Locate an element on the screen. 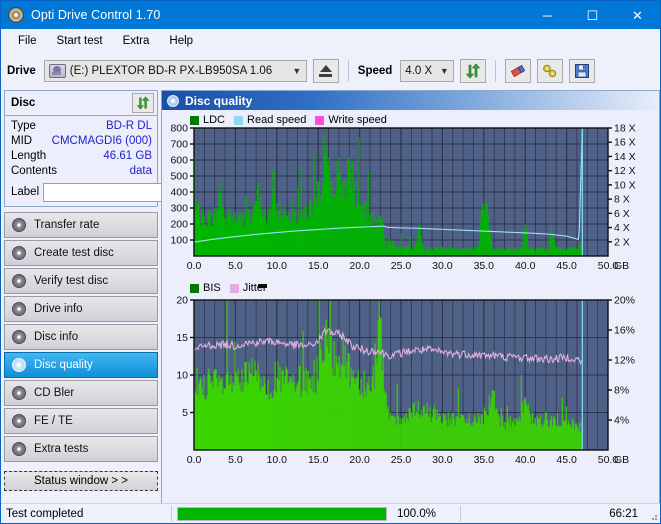 The height and width of the screenshot is (524, 661). maximize-icon: ☐ is located at coordinates (592, 15).